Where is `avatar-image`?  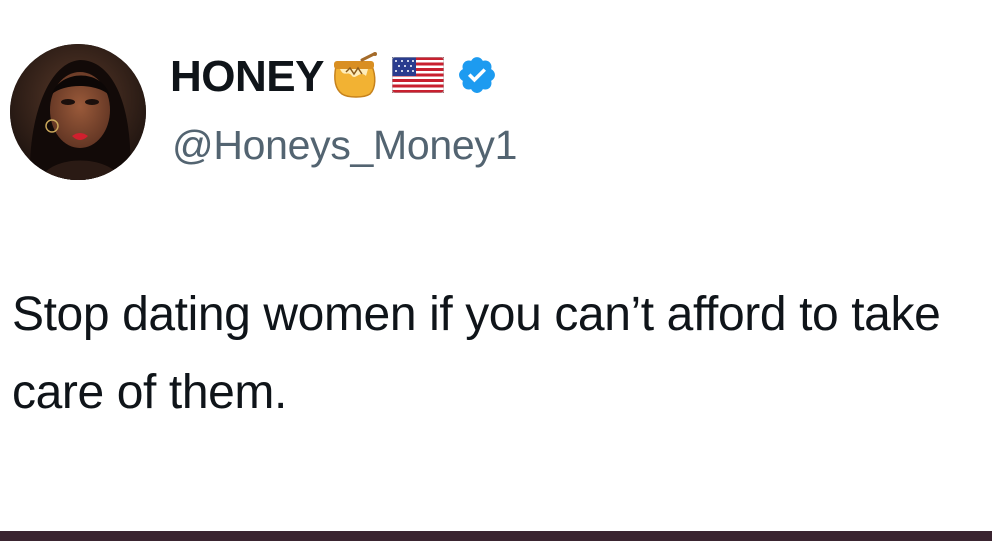
avatar-image is located at coordinates (78, 112).